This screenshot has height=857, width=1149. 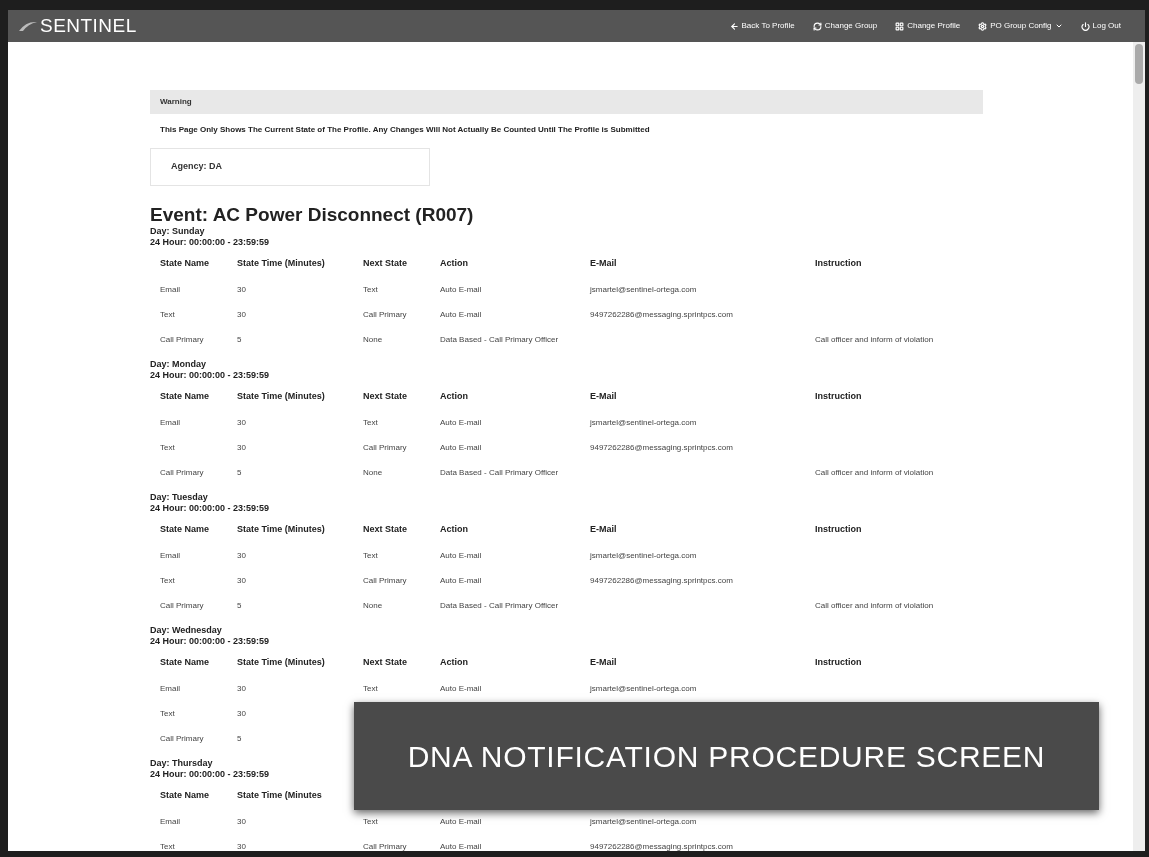 What do you see at coordinates (1020, 26) in the screenshot?
I see `nav-link: PO Group Config` at bounding box center [1020, 26].